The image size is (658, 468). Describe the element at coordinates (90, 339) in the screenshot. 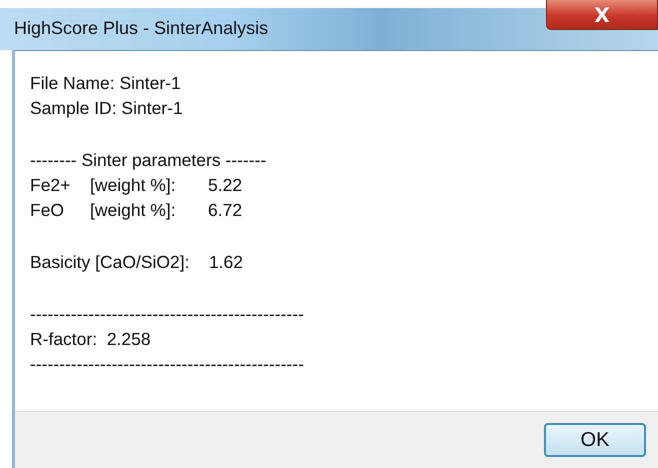

I see `result-text: R-factor: 2.258` at that location.